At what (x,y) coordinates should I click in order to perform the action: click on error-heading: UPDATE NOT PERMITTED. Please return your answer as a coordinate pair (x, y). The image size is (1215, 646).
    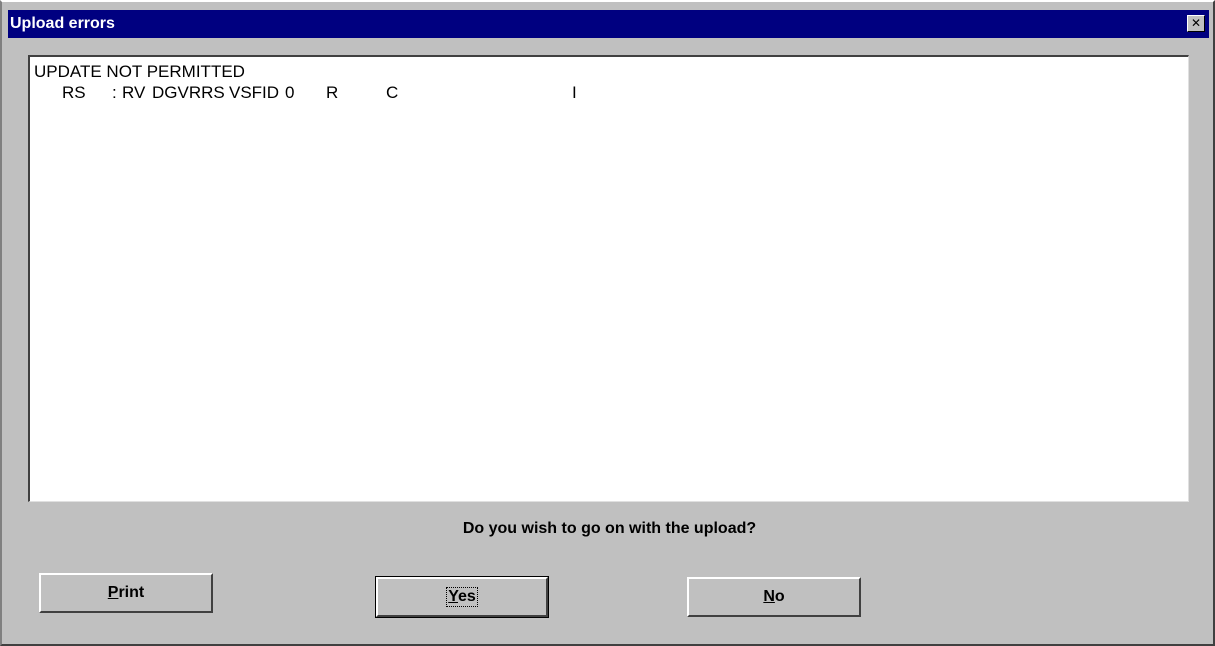
    Looking at the image, I should click on (139, 71).